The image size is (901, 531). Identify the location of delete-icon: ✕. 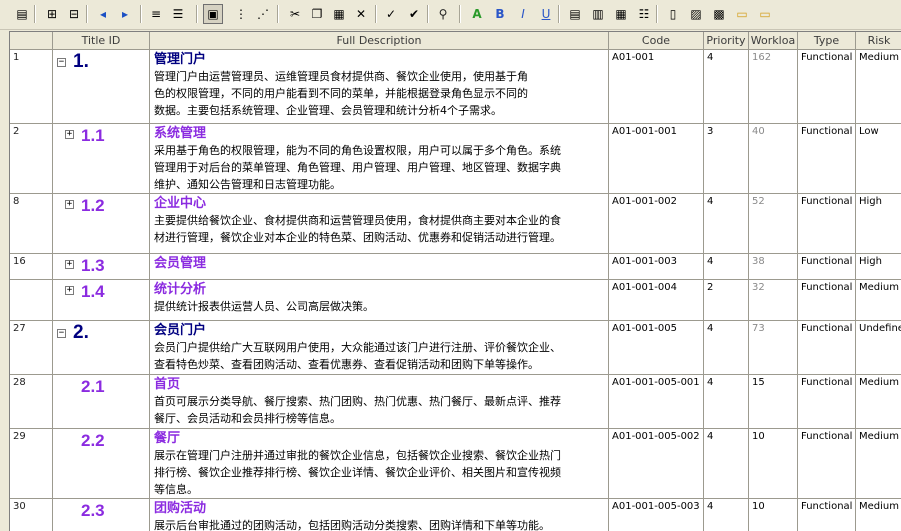
(361, 14).